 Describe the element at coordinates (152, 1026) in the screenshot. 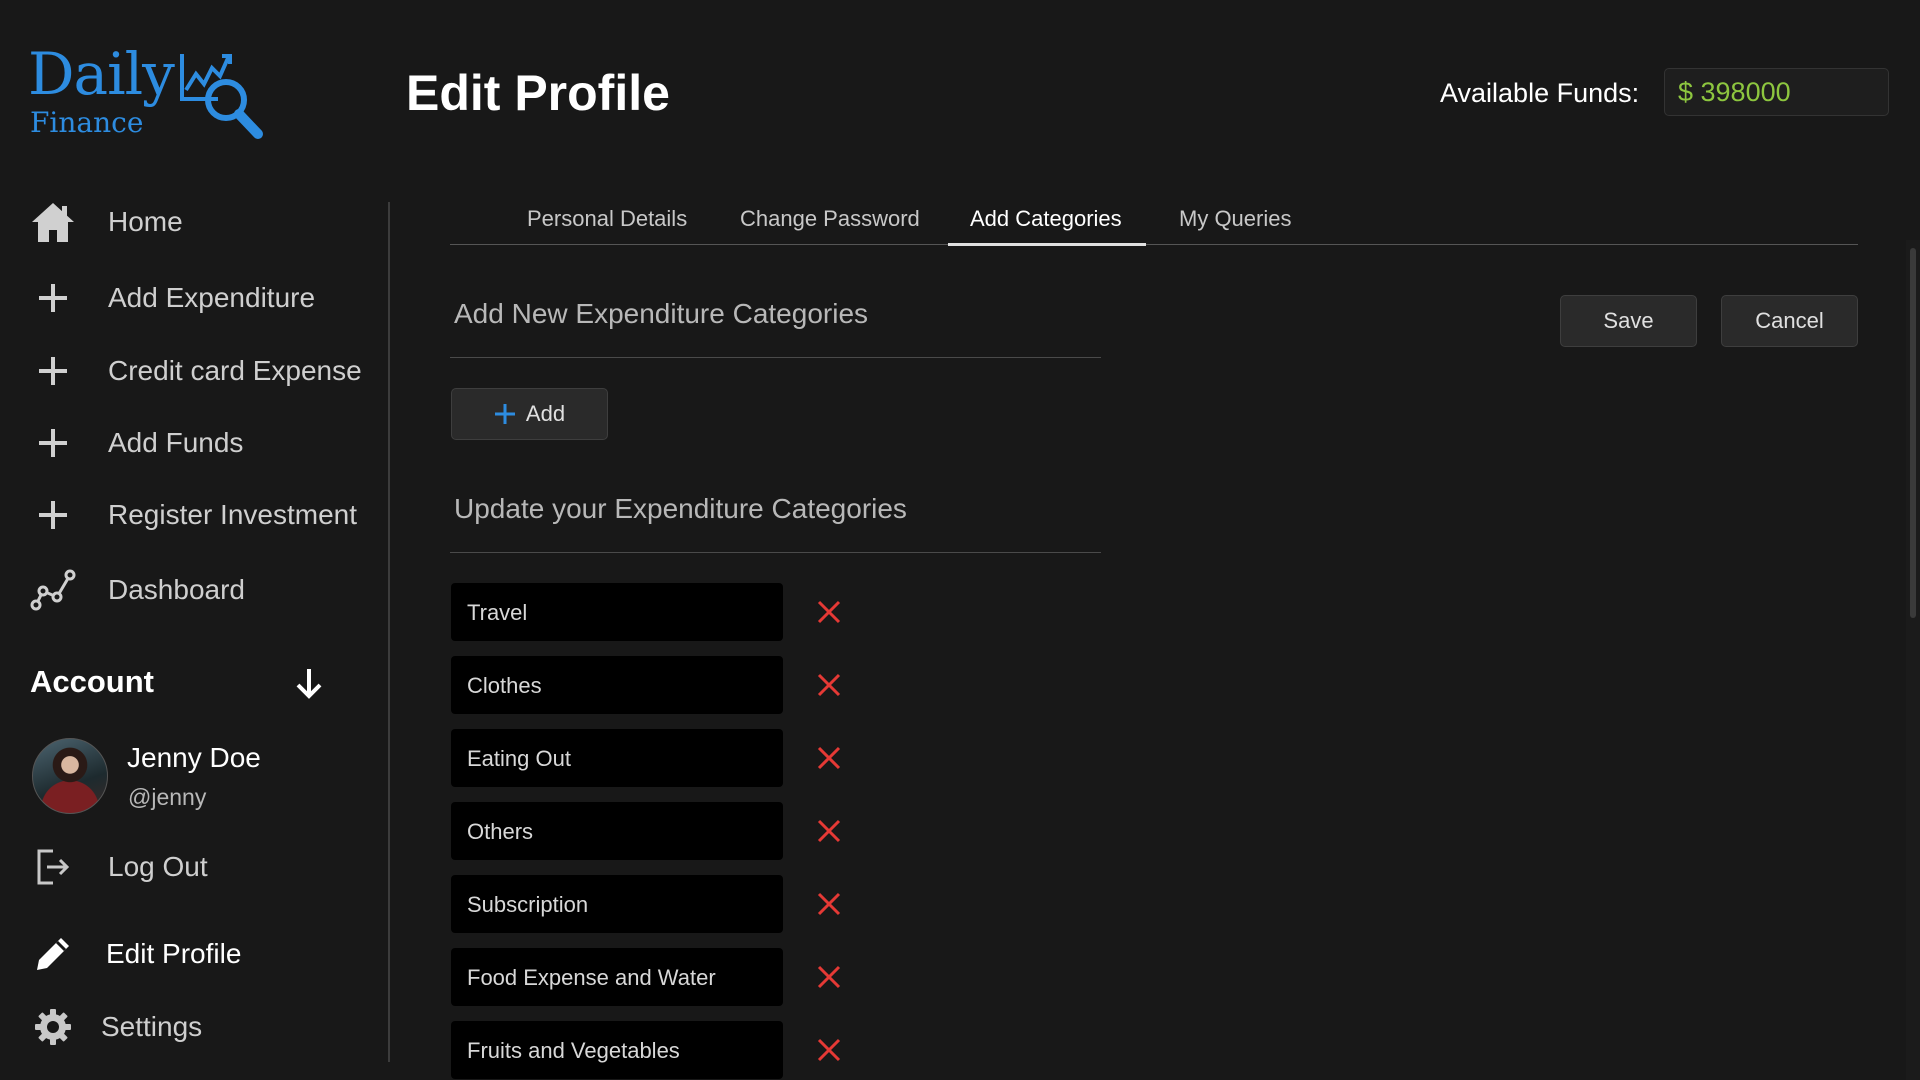

I see `sidebar-item-label: Settings` at that location.